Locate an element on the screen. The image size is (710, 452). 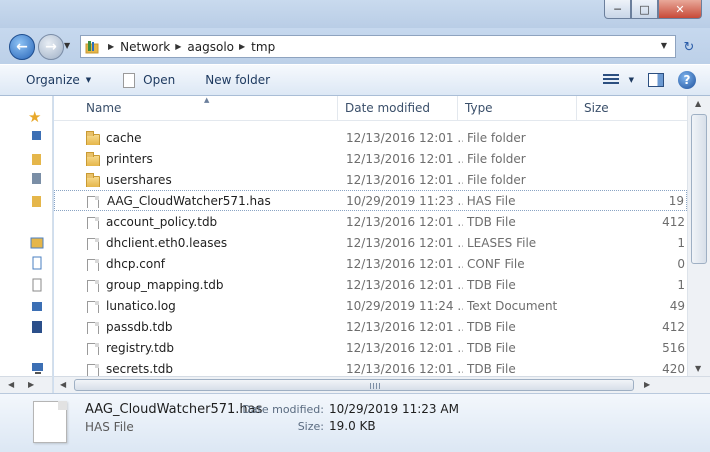
file-name: dhcp.conf is located at coordinates (136, 263).